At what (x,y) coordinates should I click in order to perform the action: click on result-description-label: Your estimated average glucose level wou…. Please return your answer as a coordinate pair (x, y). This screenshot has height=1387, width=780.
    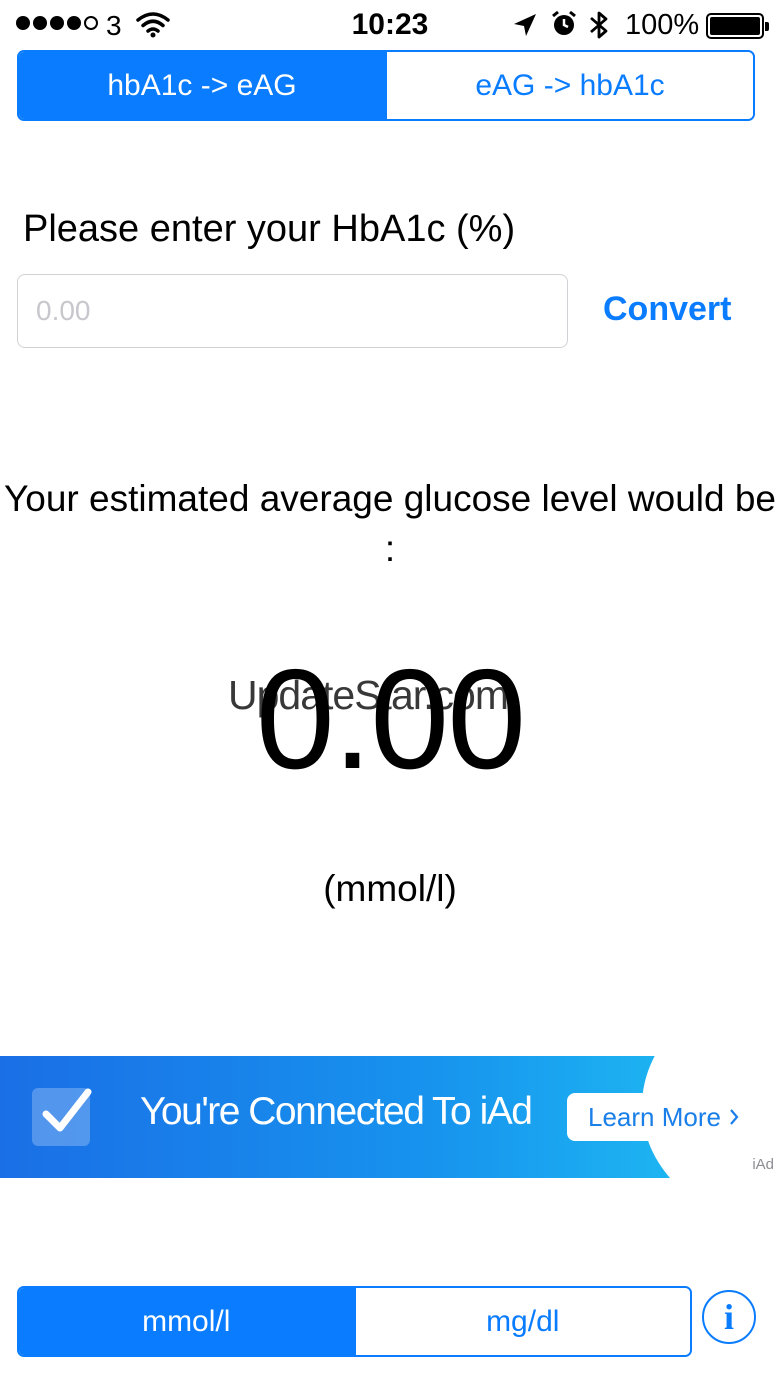
    Looking at the image, I should click on (389, 523).